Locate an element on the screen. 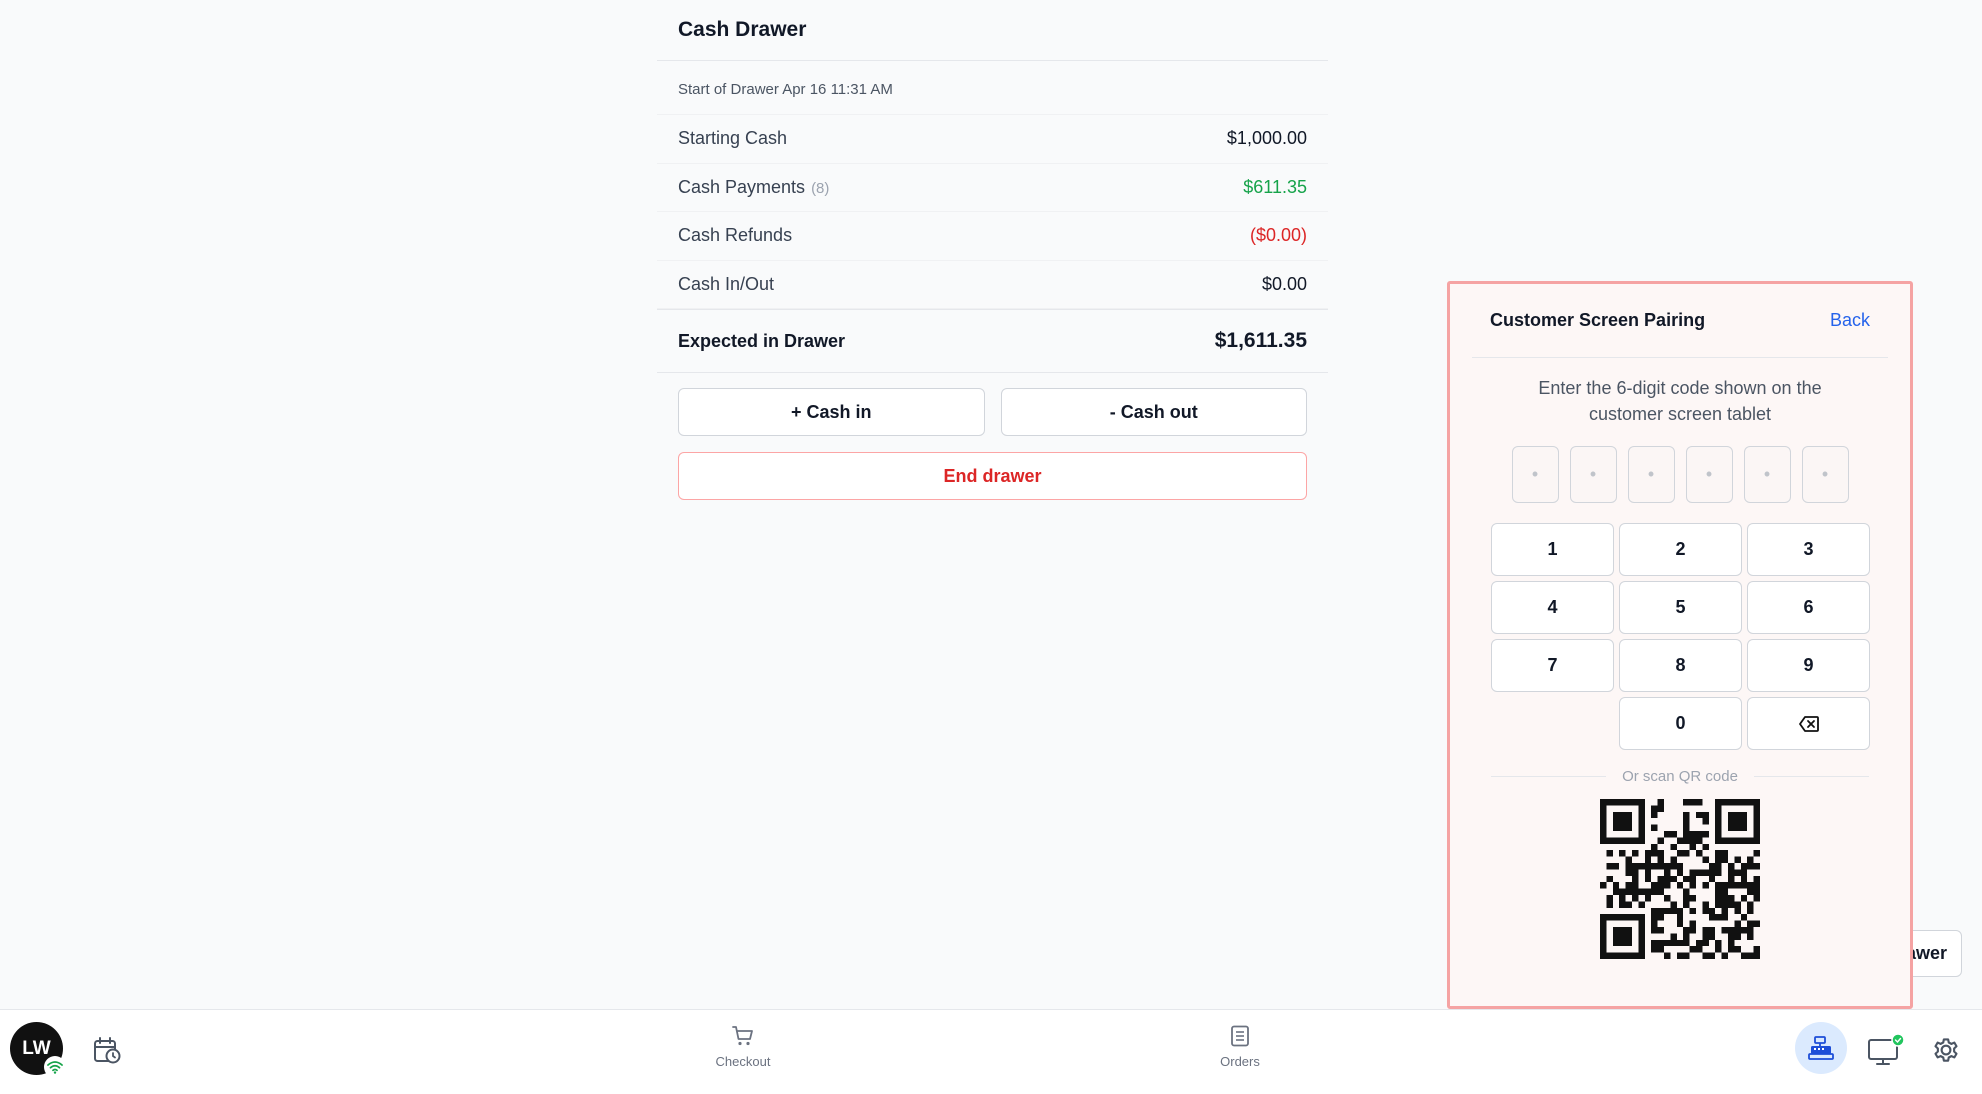  key-9: 9 is located at coordinates (1808, 665).